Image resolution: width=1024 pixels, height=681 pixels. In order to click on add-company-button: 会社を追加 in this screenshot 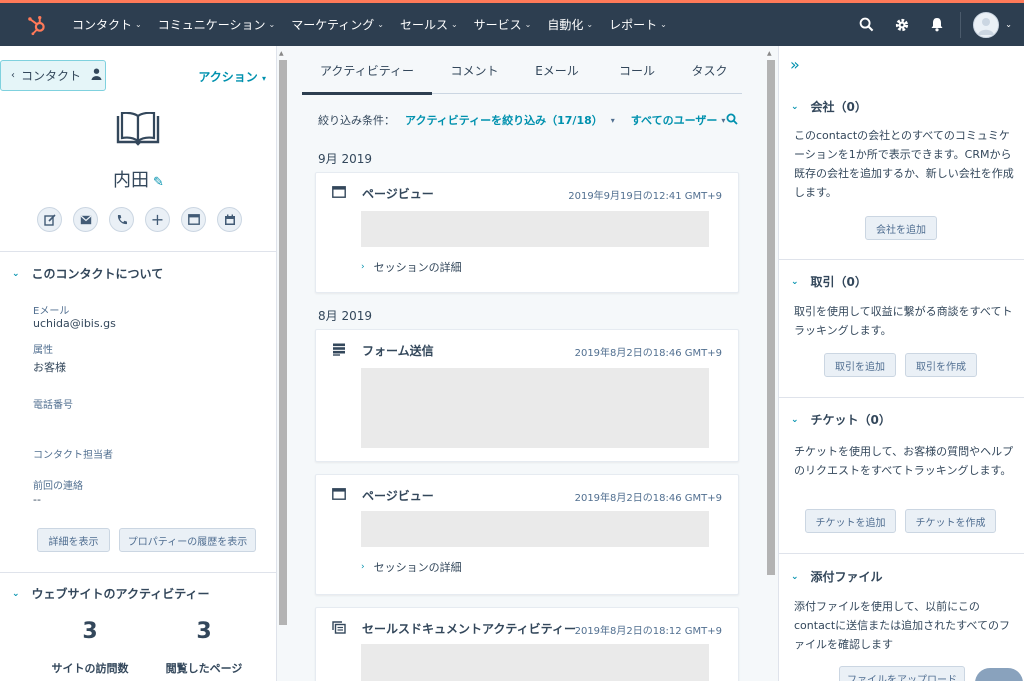, I will do `click(901, 228)`.